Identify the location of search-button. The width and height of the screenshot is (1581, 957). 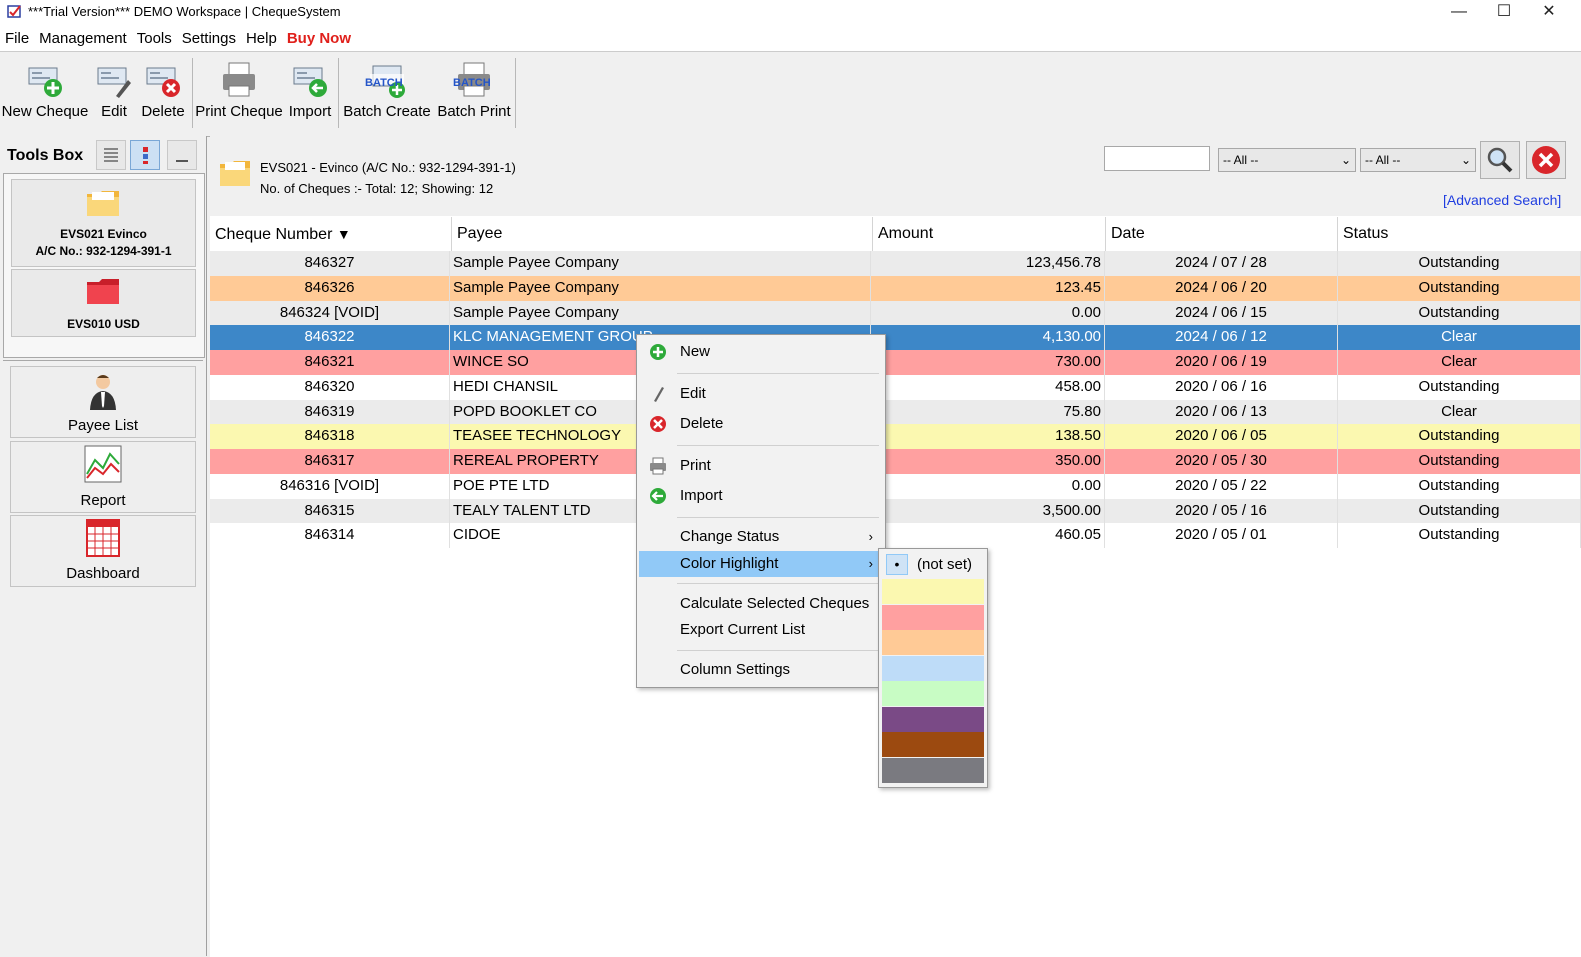
(1500, 160).